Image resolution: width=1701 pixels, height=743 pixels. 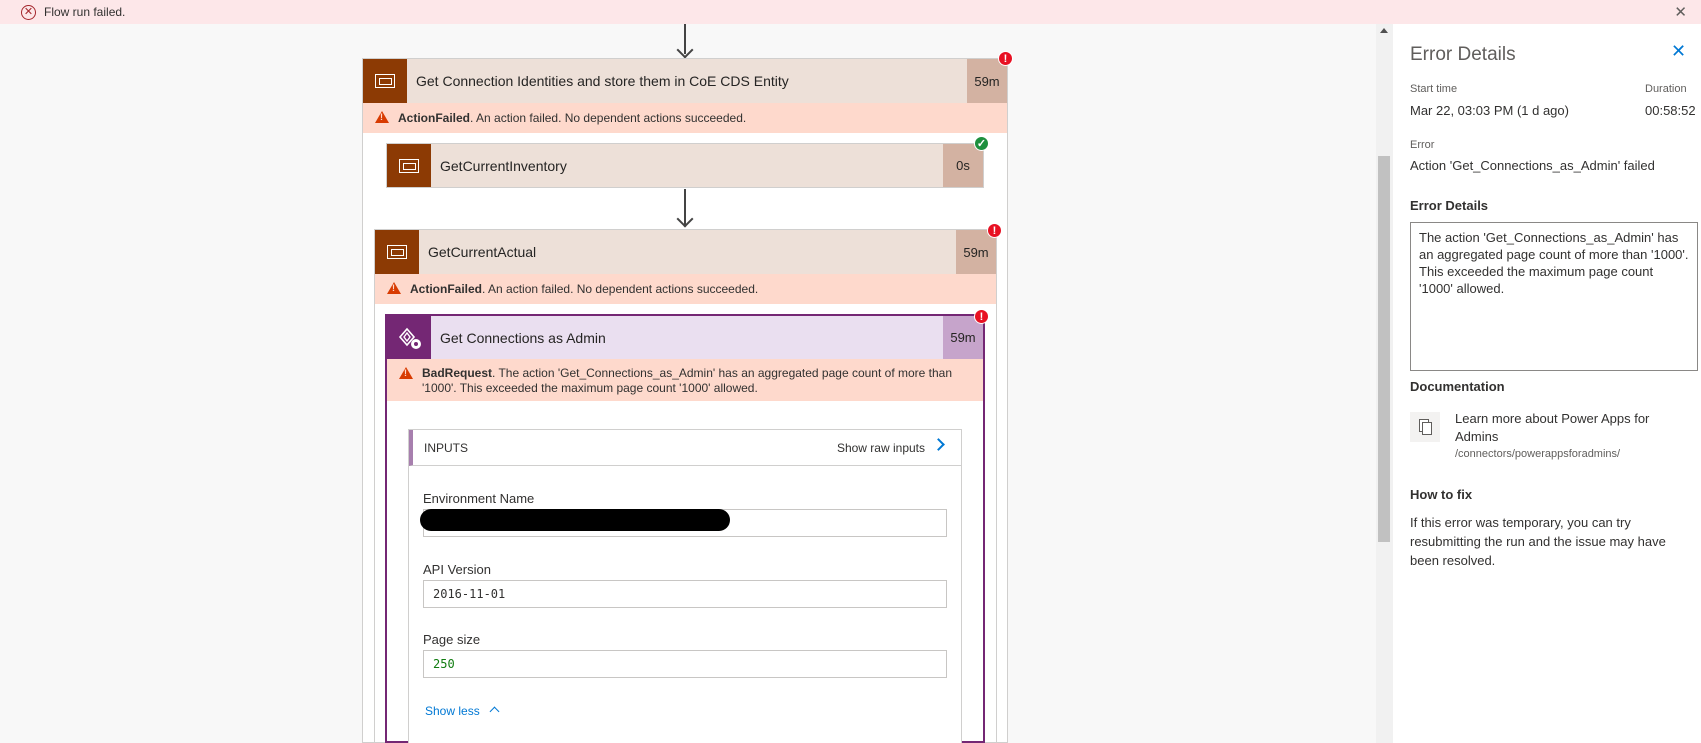 I want to click on show-less-label: Show less, so click(x=452, y=711).